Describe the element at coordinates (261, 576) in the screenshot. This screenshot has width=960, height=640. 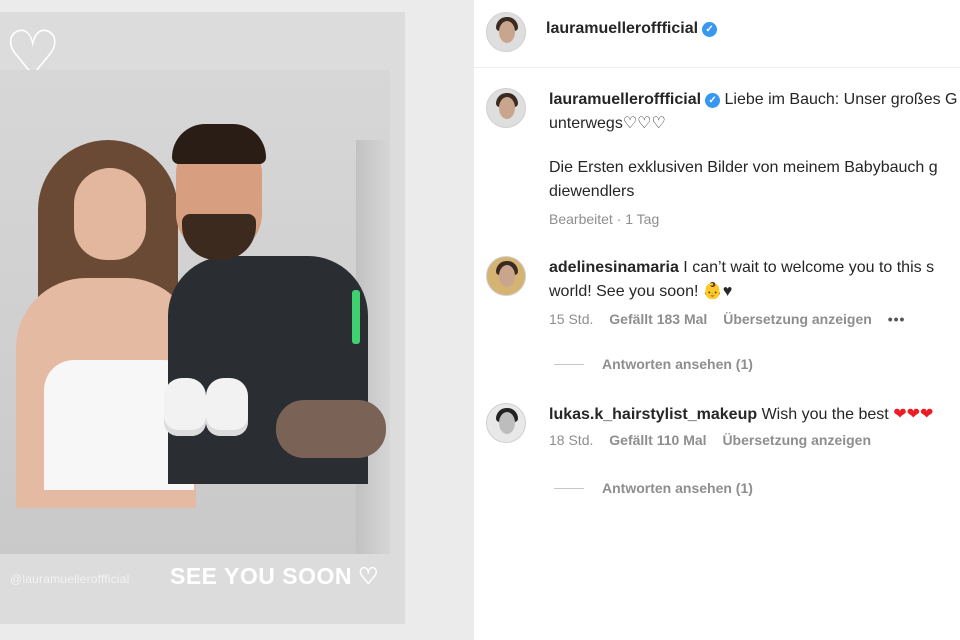
I see `story-caption-text: SEE YOU SOON` at that location.